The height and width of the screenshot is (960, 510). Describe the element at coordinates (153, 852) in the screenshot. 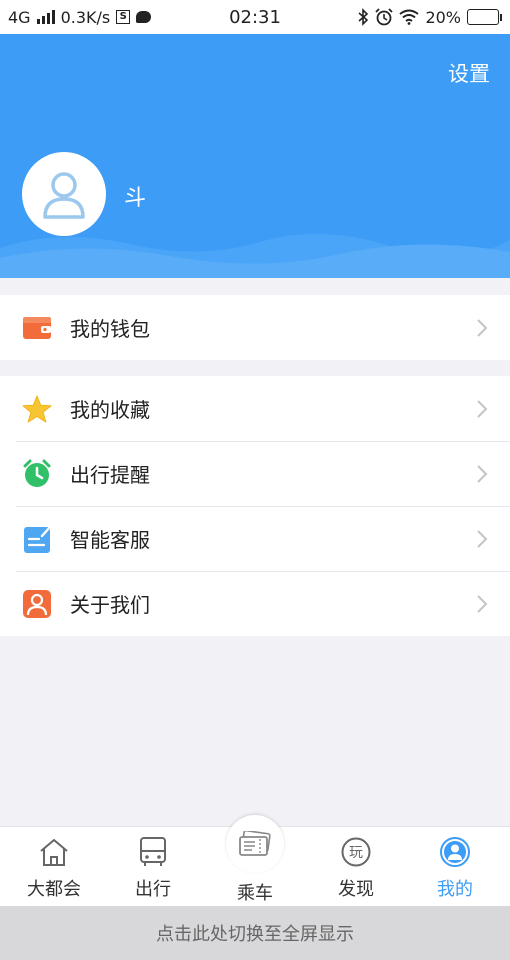

I see `bus-icon` at that location.